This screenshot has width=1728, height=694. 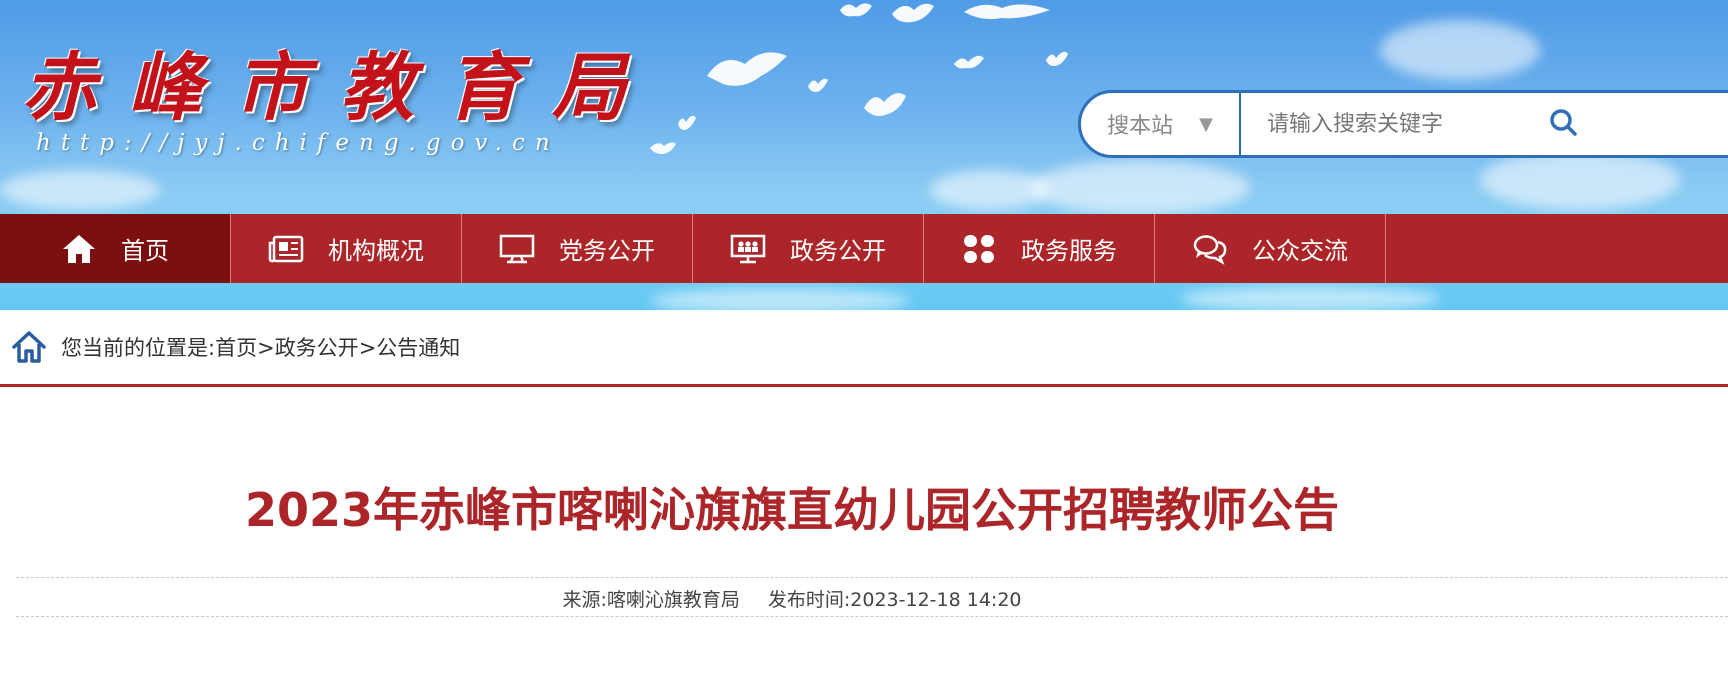 What do you see at coordinates (145, 251) in the screenshot?
I see `nav-label: 首页` at bounding box center [145, 251].